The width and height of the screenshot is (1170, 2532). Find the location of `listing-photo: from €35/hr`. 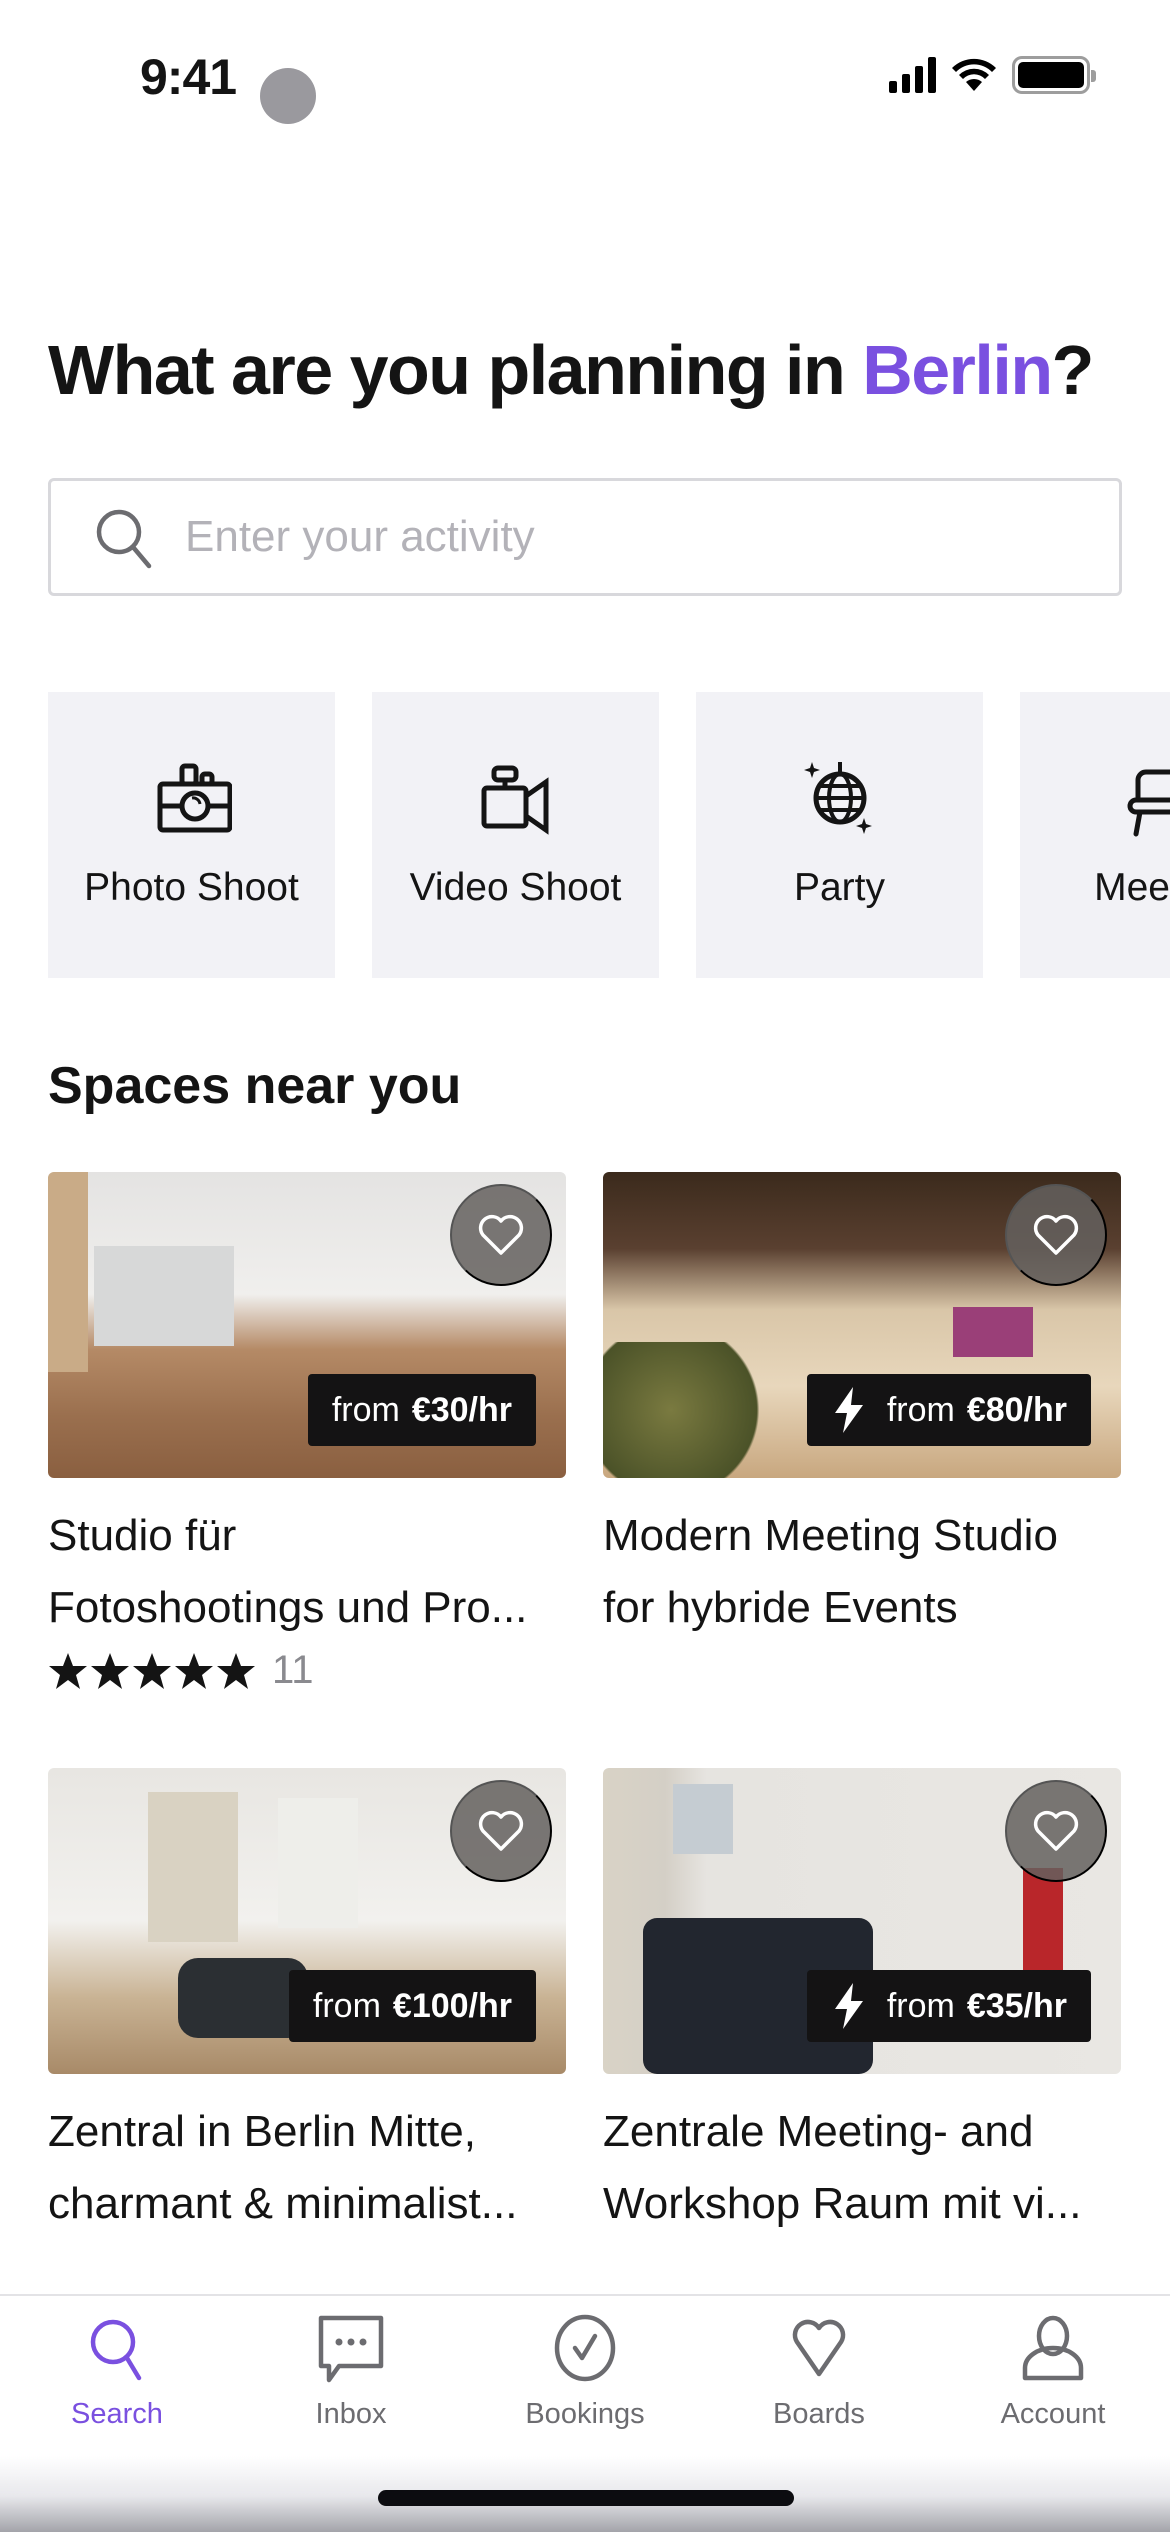

listing-photo: from €35/hr is located at coordinates (862, 1921).